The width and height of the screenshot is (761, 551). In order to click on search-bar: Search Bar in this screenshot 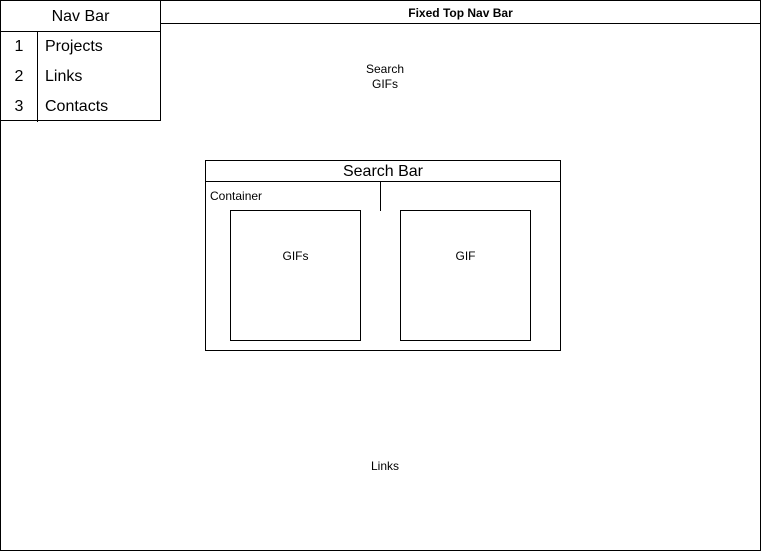, I will do `click(383, 171)`.